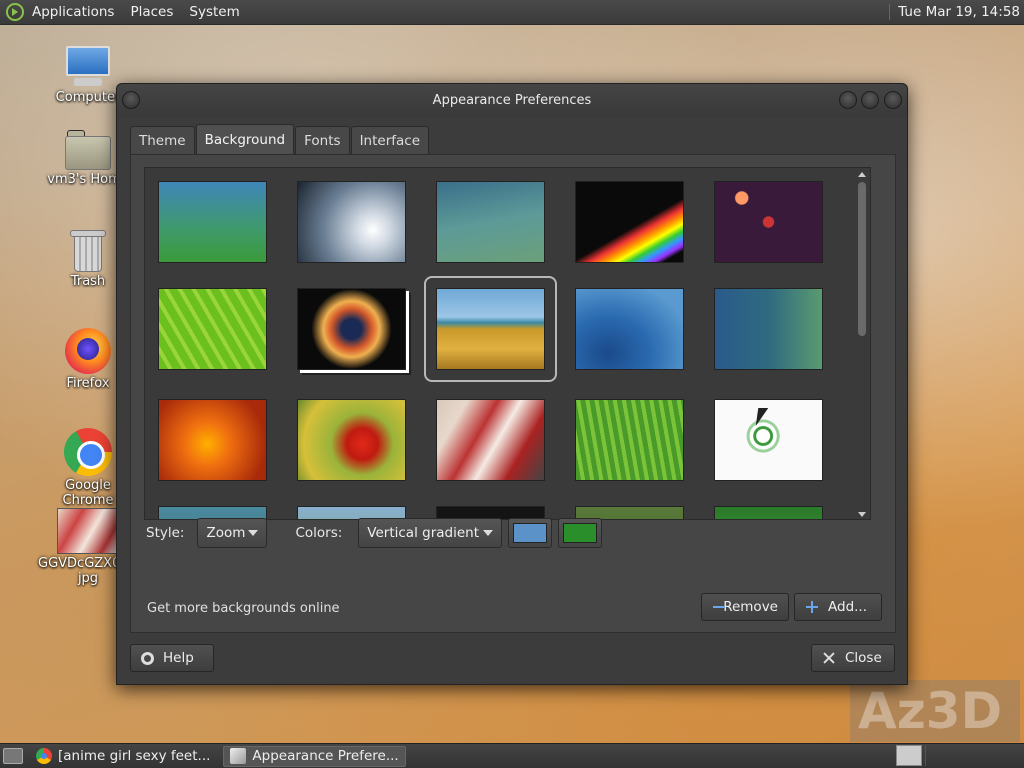  Describe the element at coordinates (935, 711) in the screenshot. I see `wallpaper-watermark: Az3D` at that location.